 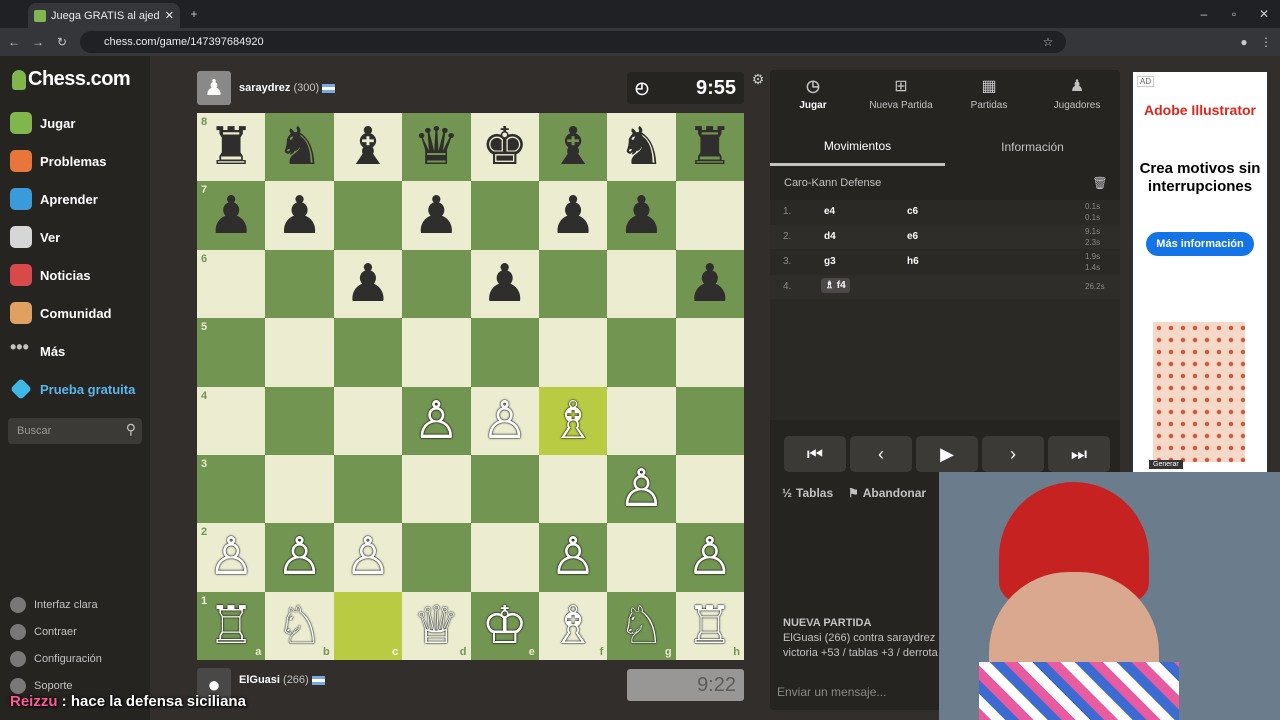 I want to click on back-icon: ←, so click(x=14, y=42).